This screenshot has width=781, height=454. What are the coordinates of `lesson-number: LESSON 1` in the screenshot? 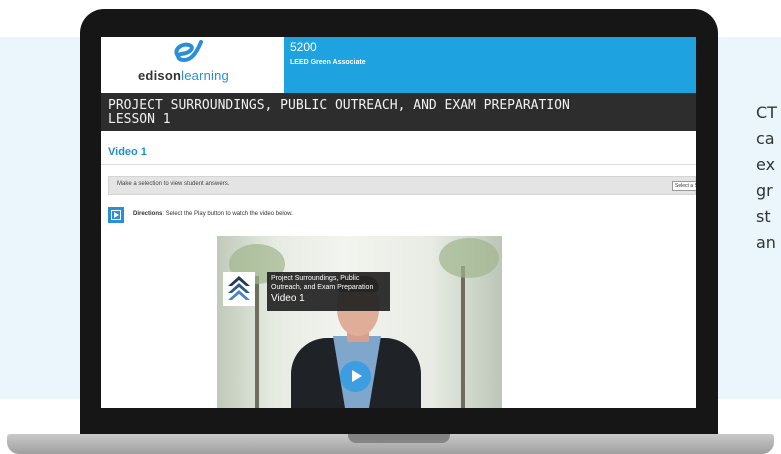 It's located at (139, 119).